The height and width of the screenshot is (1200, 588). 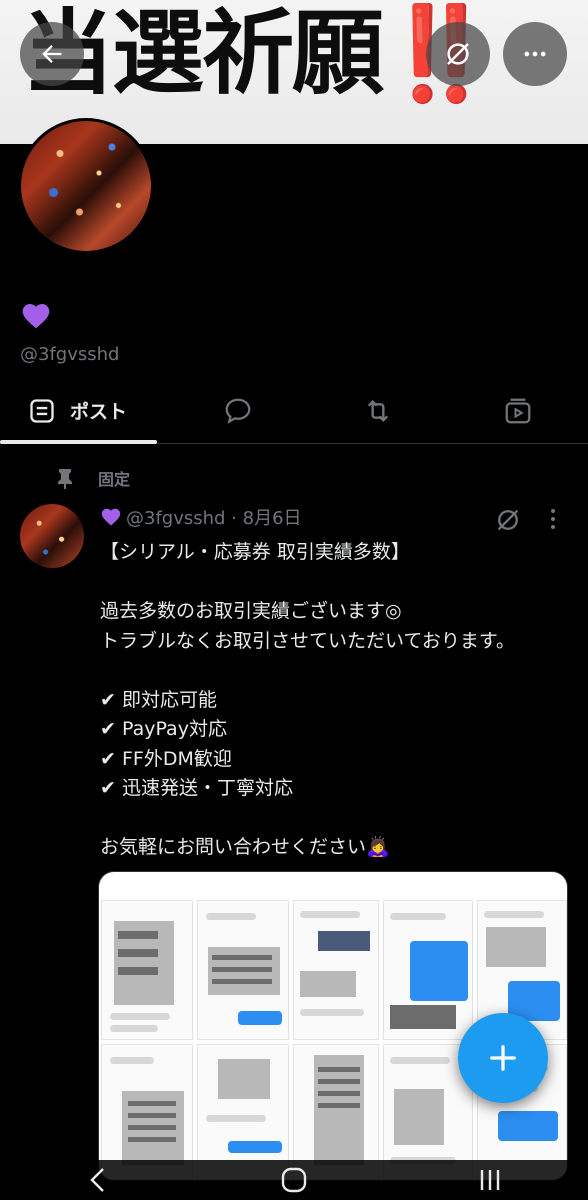 I want to click on tab-replies, so click(x=238, y=410).